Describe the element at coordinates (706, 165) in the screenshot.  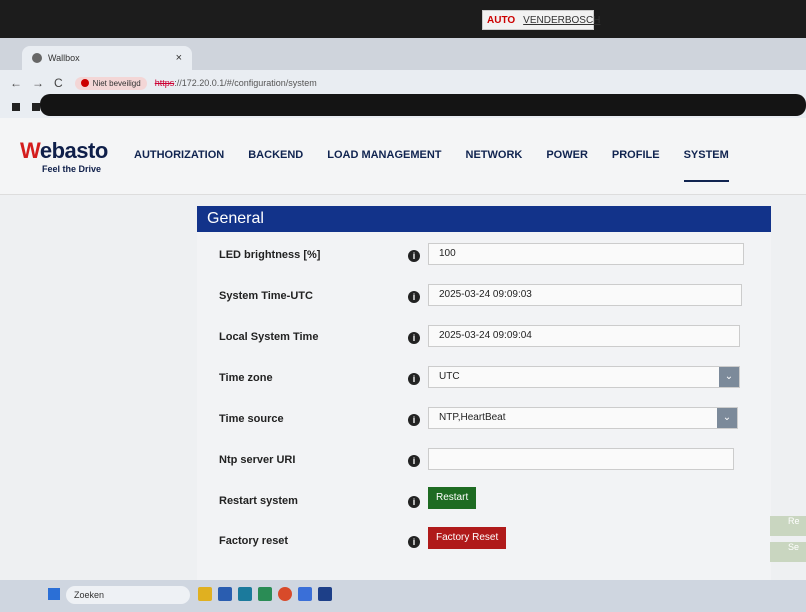
I see `menu-system: SYSTEM` at that location.